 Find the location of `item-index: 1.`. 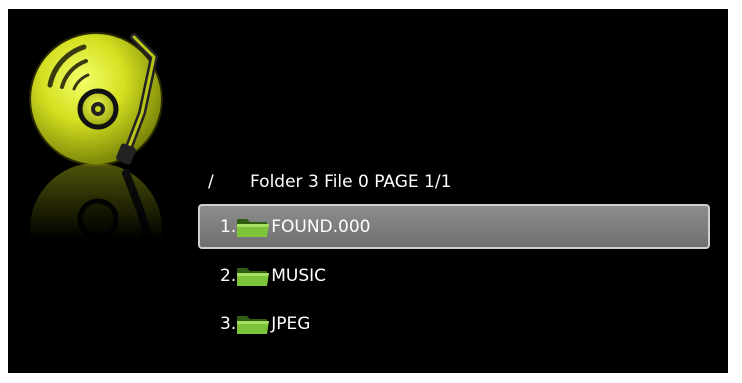

item-index: 1. is located at coordinates (228, 226).